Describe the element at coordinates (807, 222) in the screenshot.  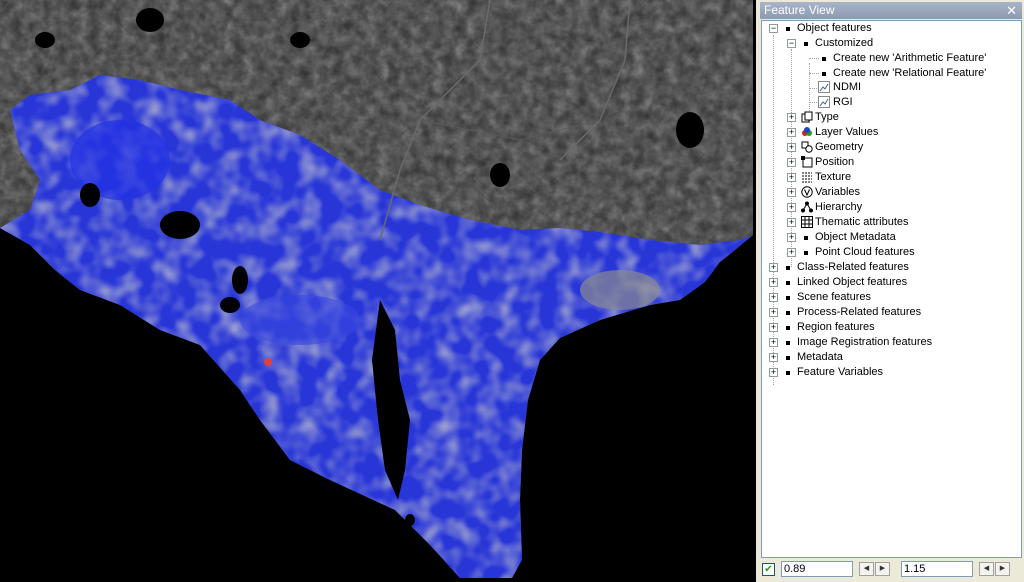
I see `thematic-table-icon` at that location.